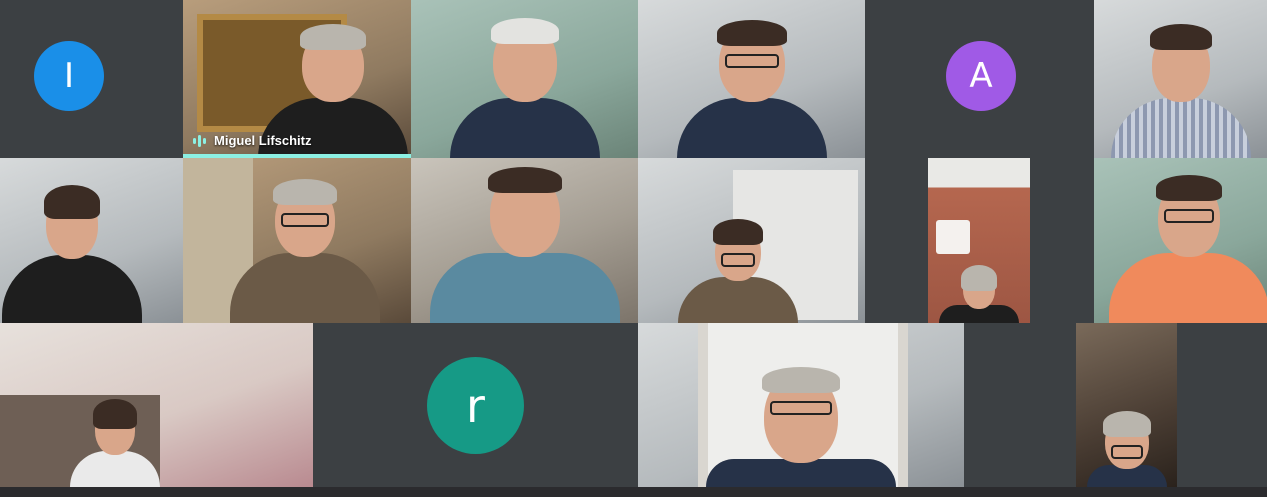 The height and width of the screenshot is (497, 1267). I want to click on avatar-letter: r, so click(475, 405).